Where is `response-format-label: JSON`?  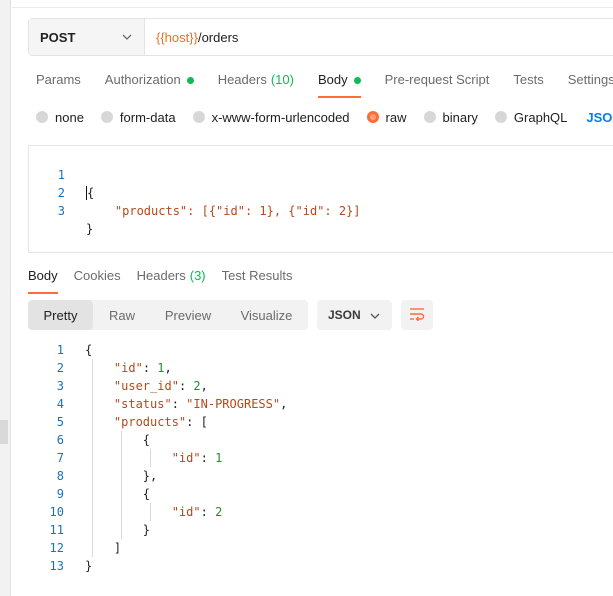 response-format-label: JSON is located at coordinates (344, 315).